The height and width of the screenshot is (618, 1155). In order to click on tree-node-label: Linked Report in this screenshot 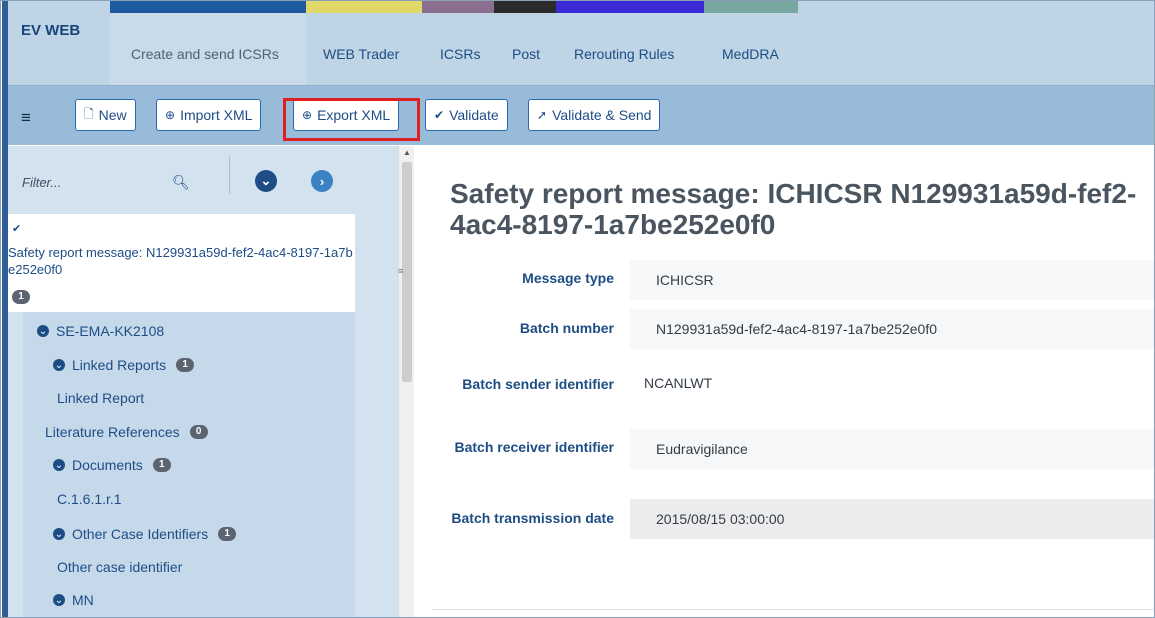, I will do `click(101, 398)`.